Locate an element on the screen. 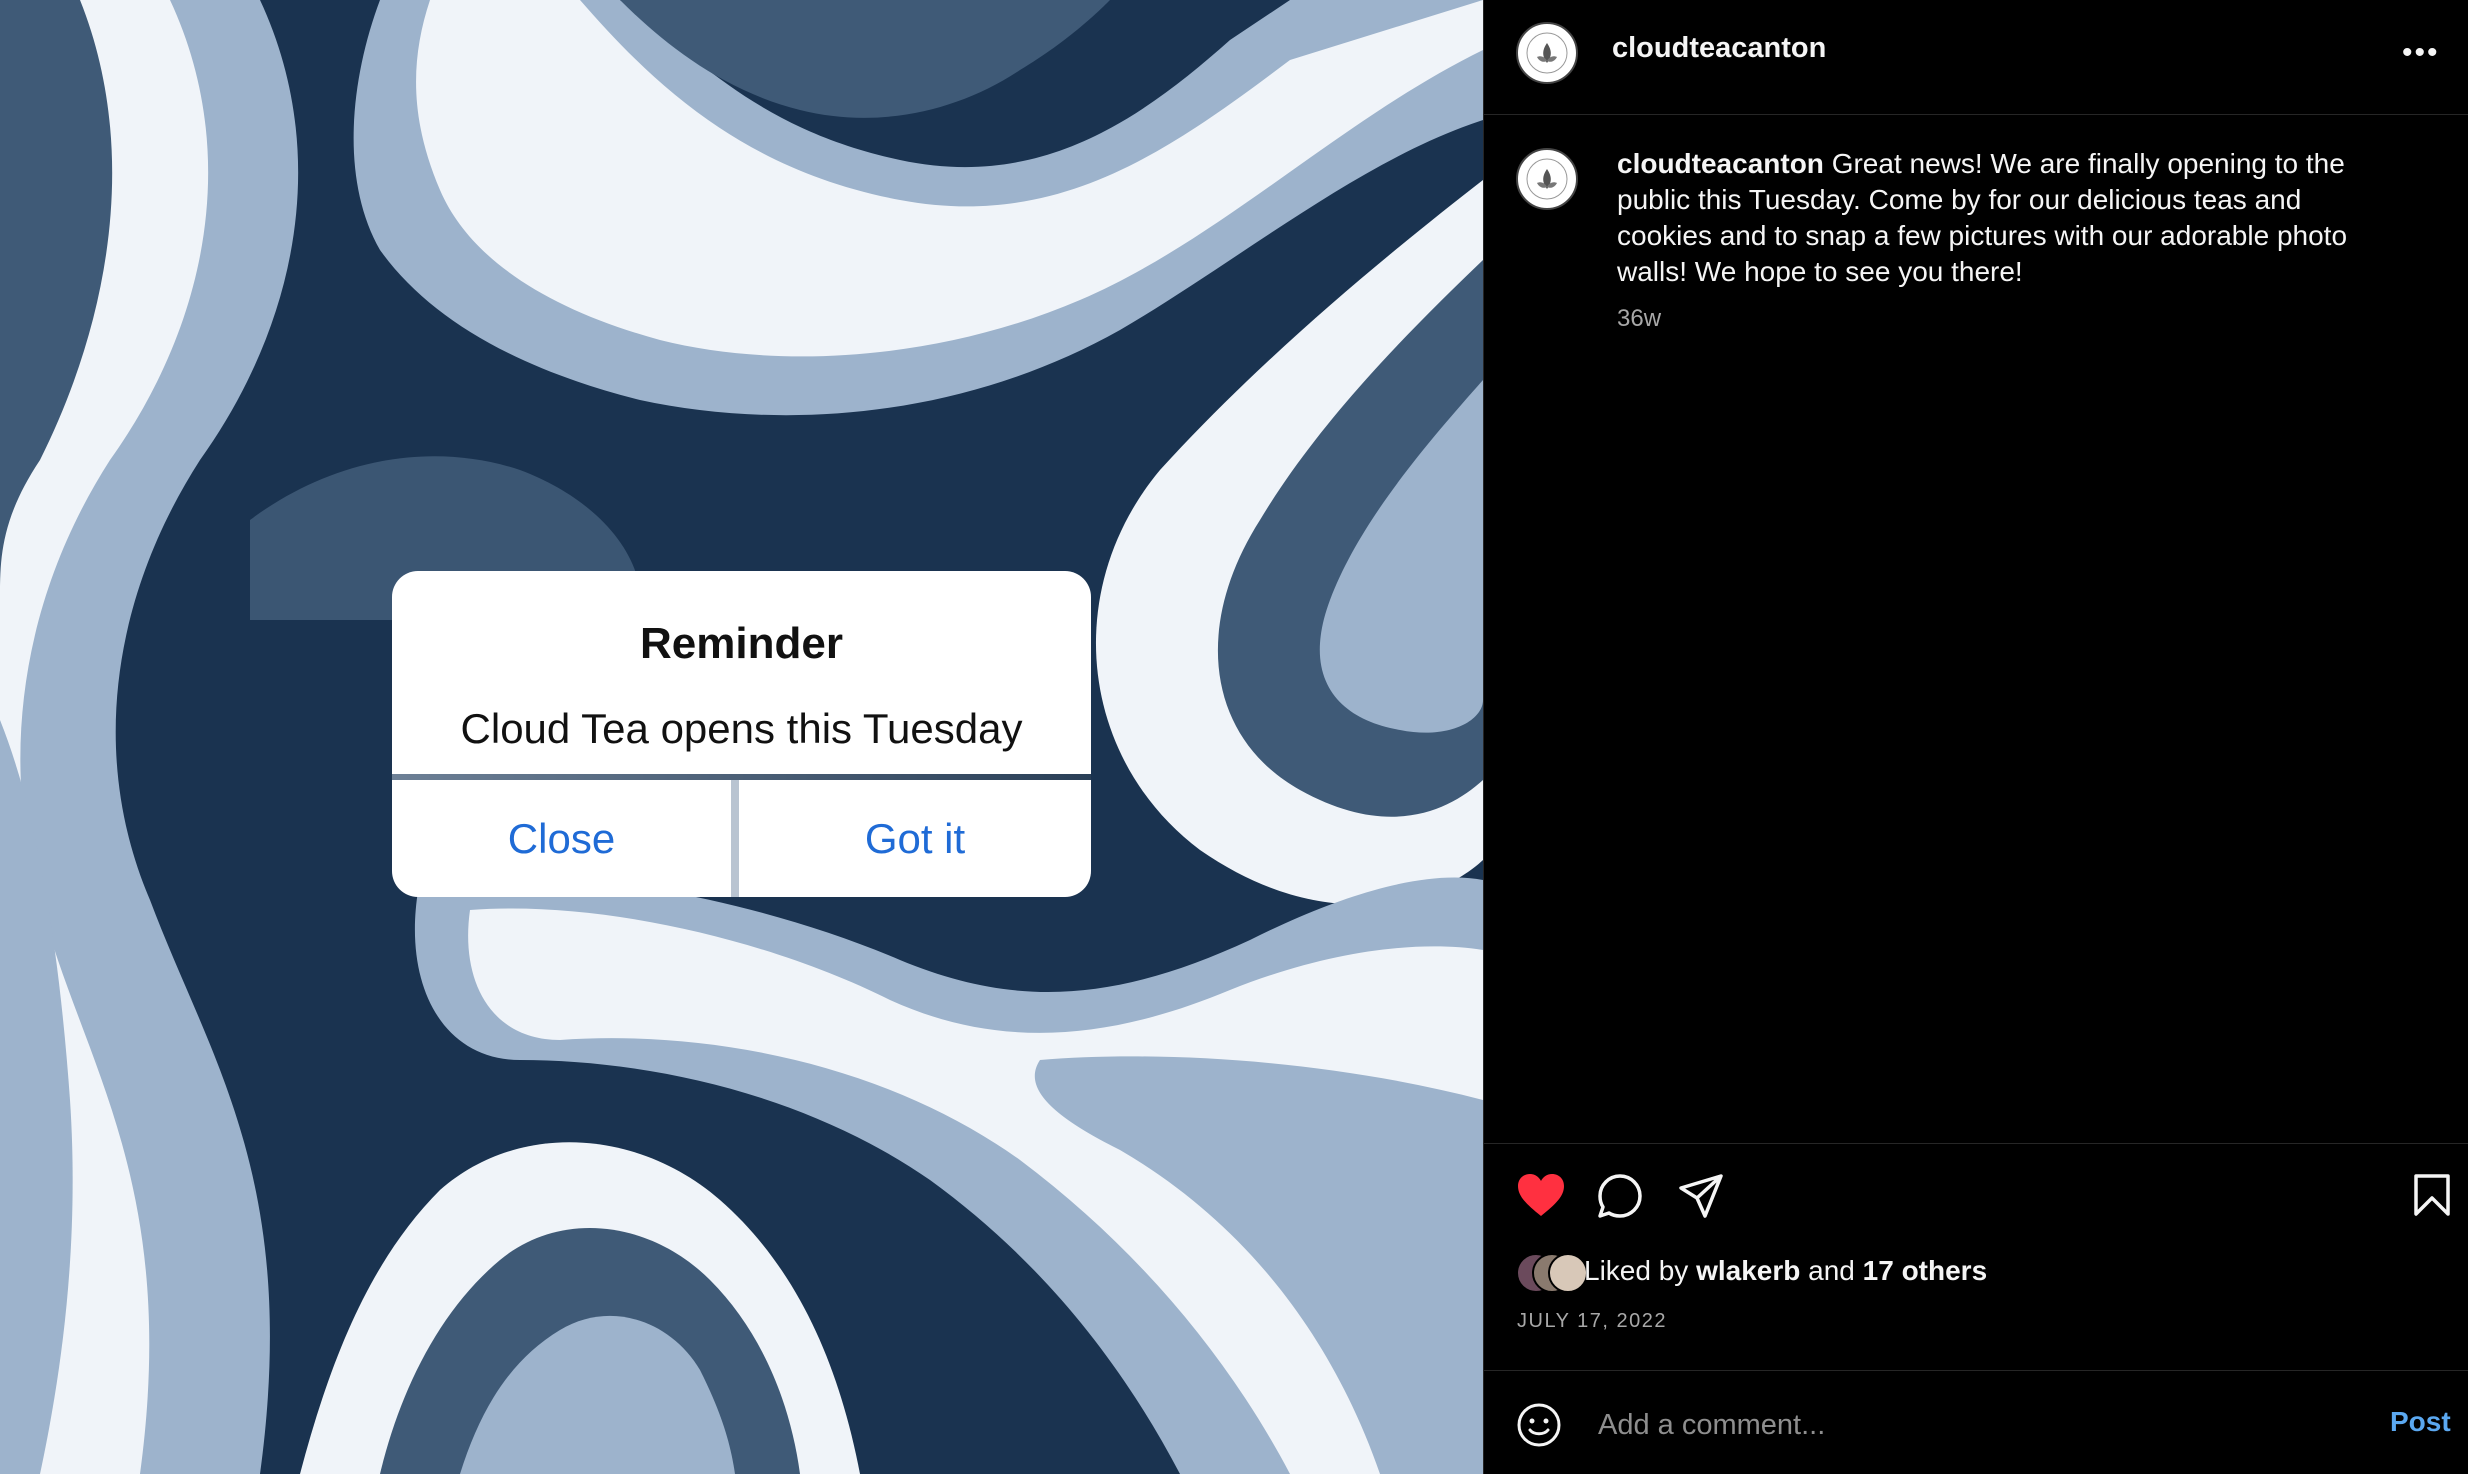 The height and width of the screenshot is (1474, 2468). header-username: cloudteacanton is located at coordinates (1719, 48).